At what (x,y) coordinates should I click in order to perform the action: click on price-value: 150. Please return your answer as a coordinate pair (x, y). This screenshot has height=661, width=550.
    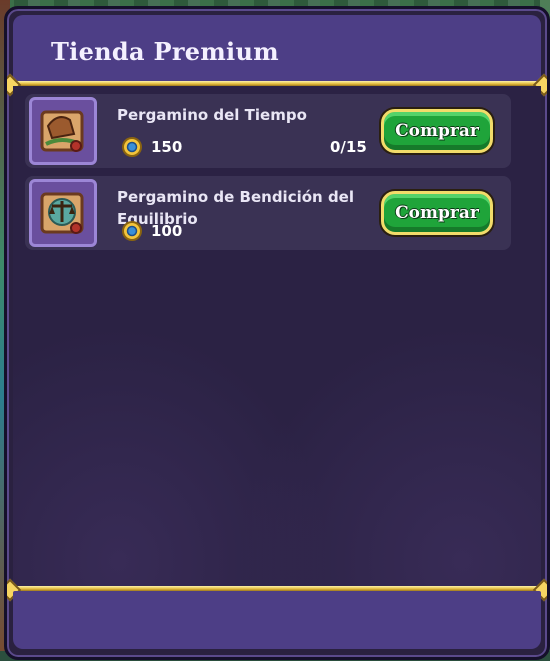
    Looking at the image, I should click on (167, 147).